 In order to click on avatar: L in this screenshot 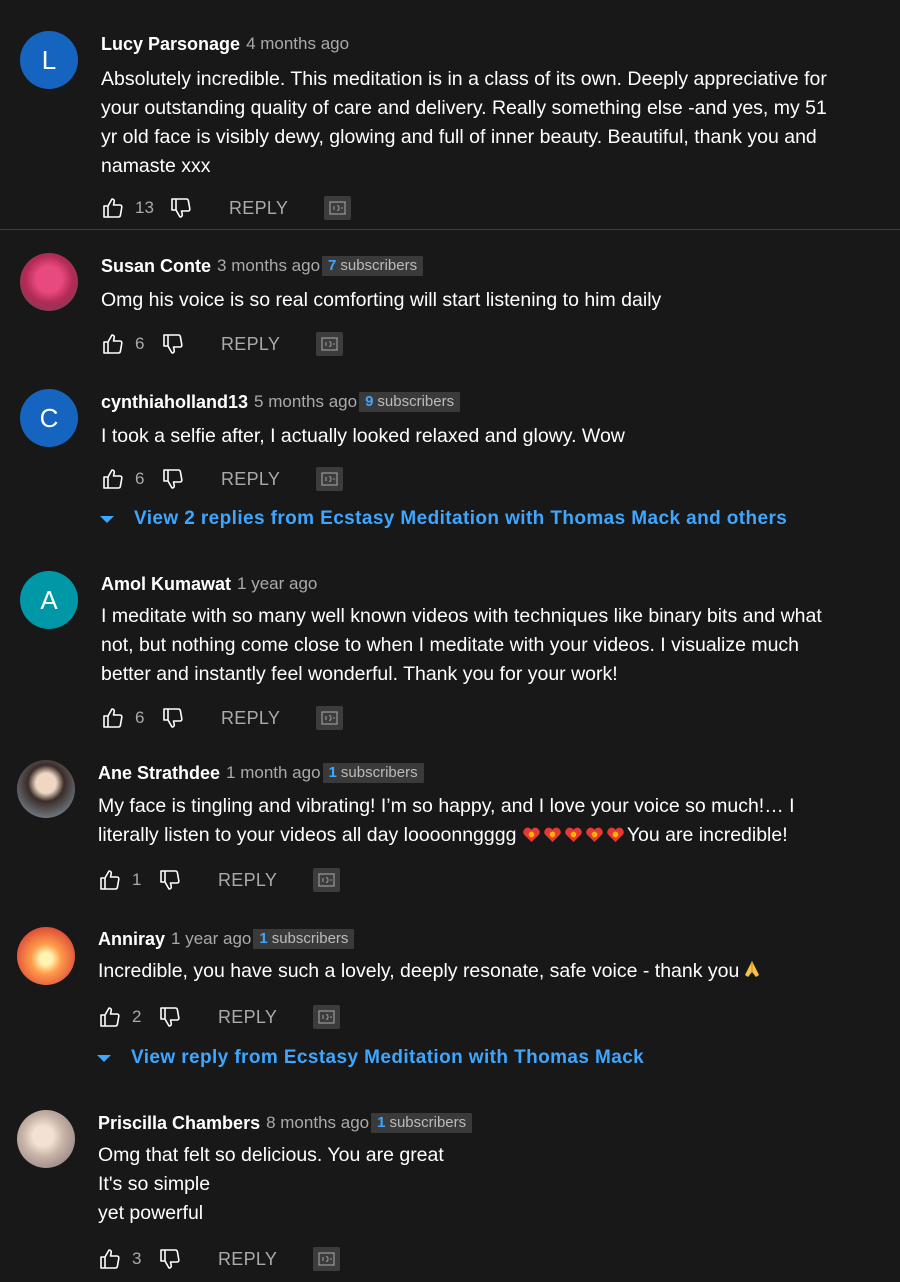, I will do `click(49, 60)`.